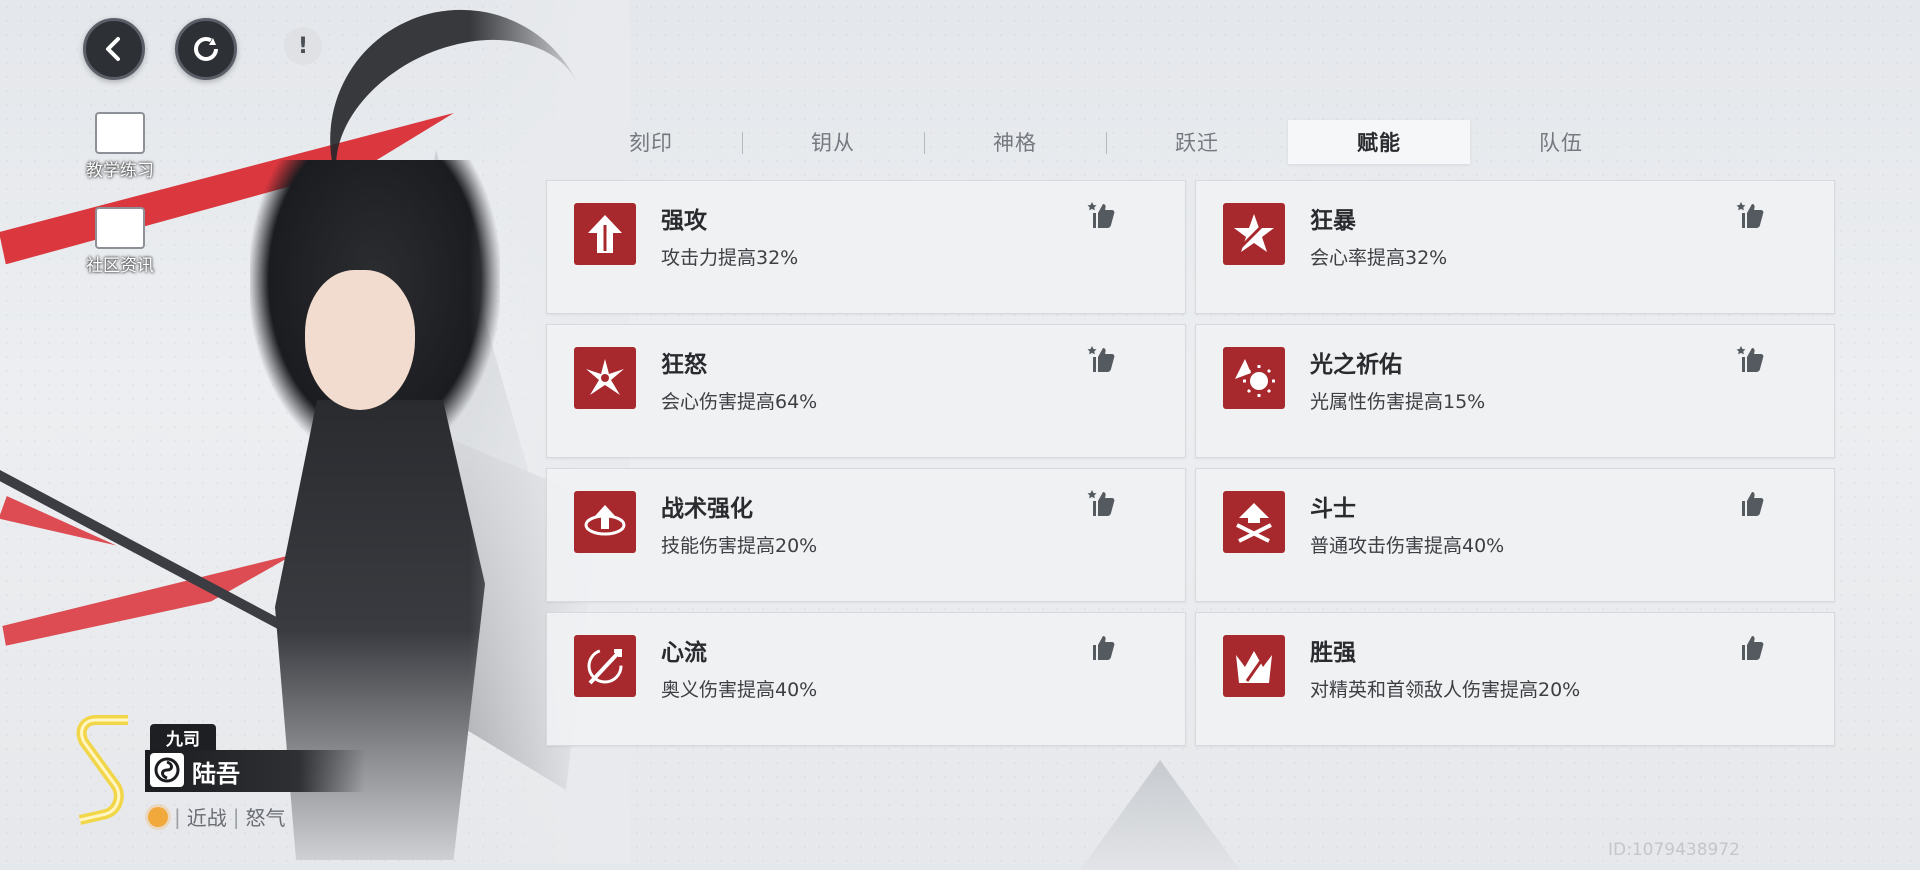 The image size is (1920, 870). I want to click on card-desc: 会心伤害提高64%, so click(739, 402).